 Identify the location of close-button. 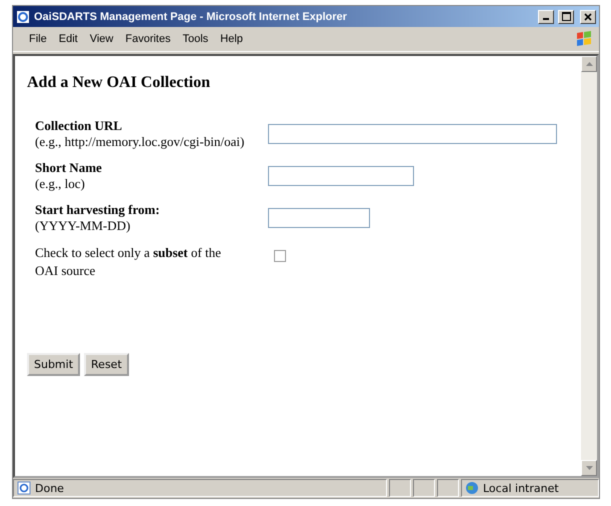
(588, 17).